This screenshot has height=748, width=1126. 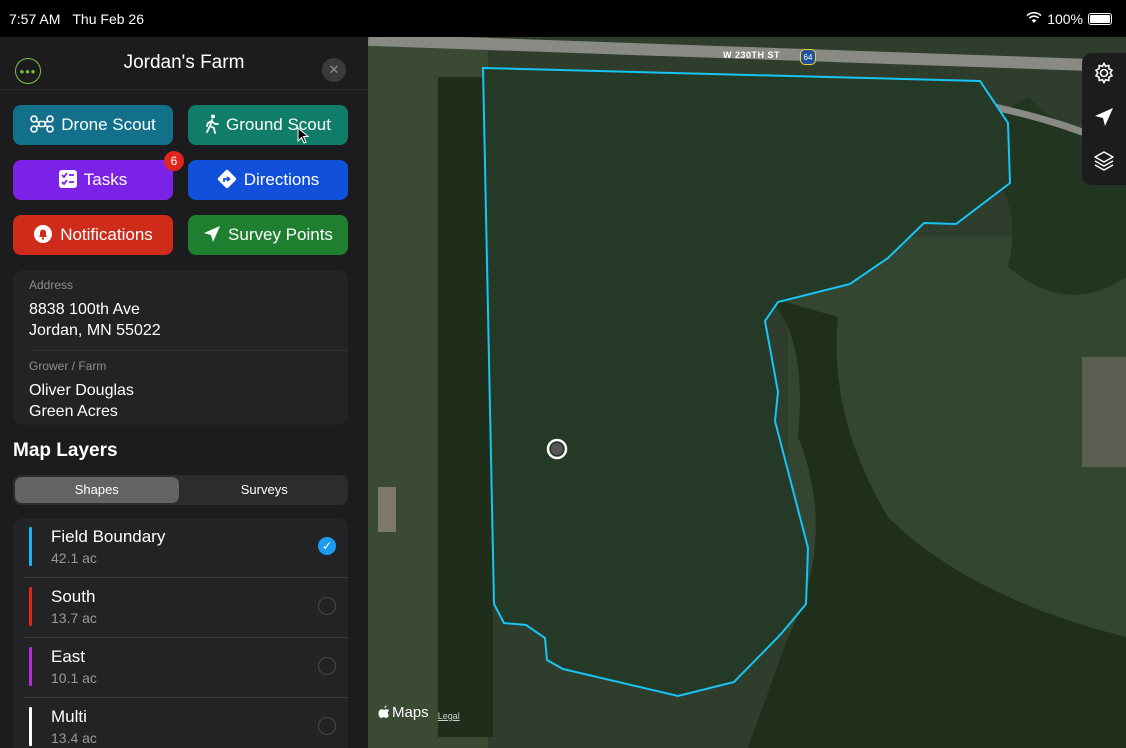 I want to click on layer-type-segmented-control: Shapes Surveys, so click(x=180, y=490).